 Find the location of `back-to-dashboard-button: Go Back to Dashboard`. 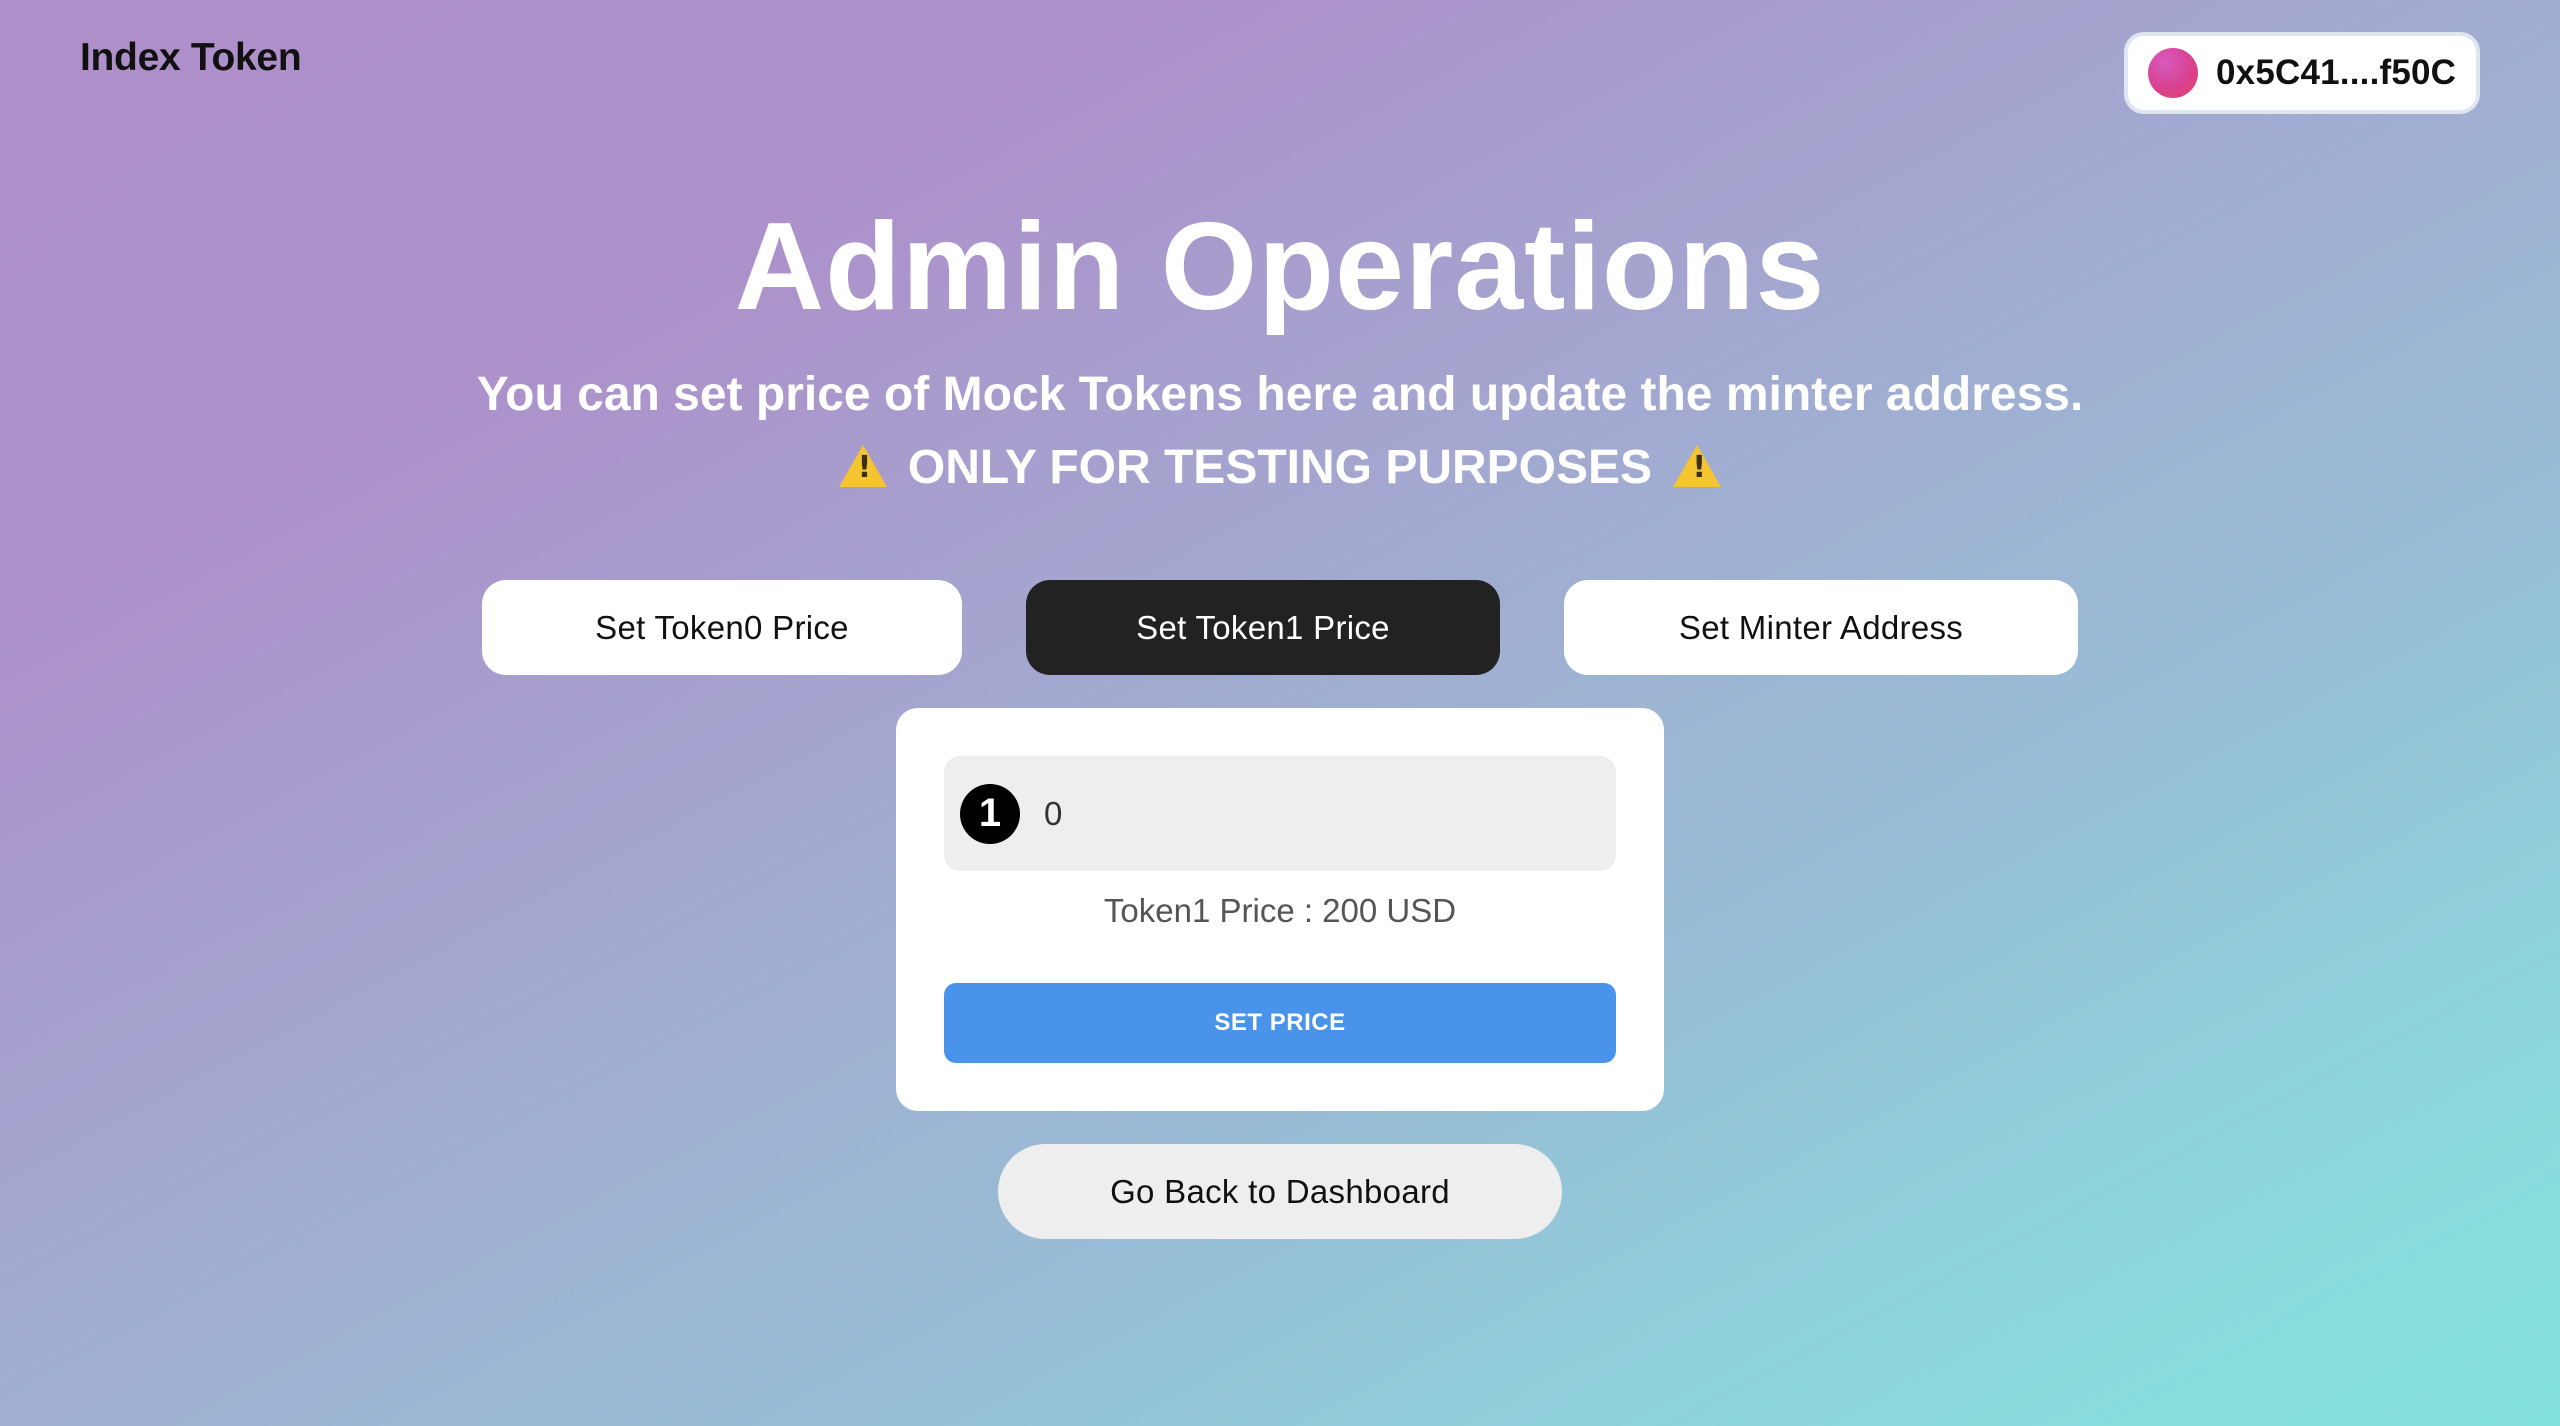

back-to-dashboard-button: Go Back to Dashboard is located at coordinates (1280, 1191).